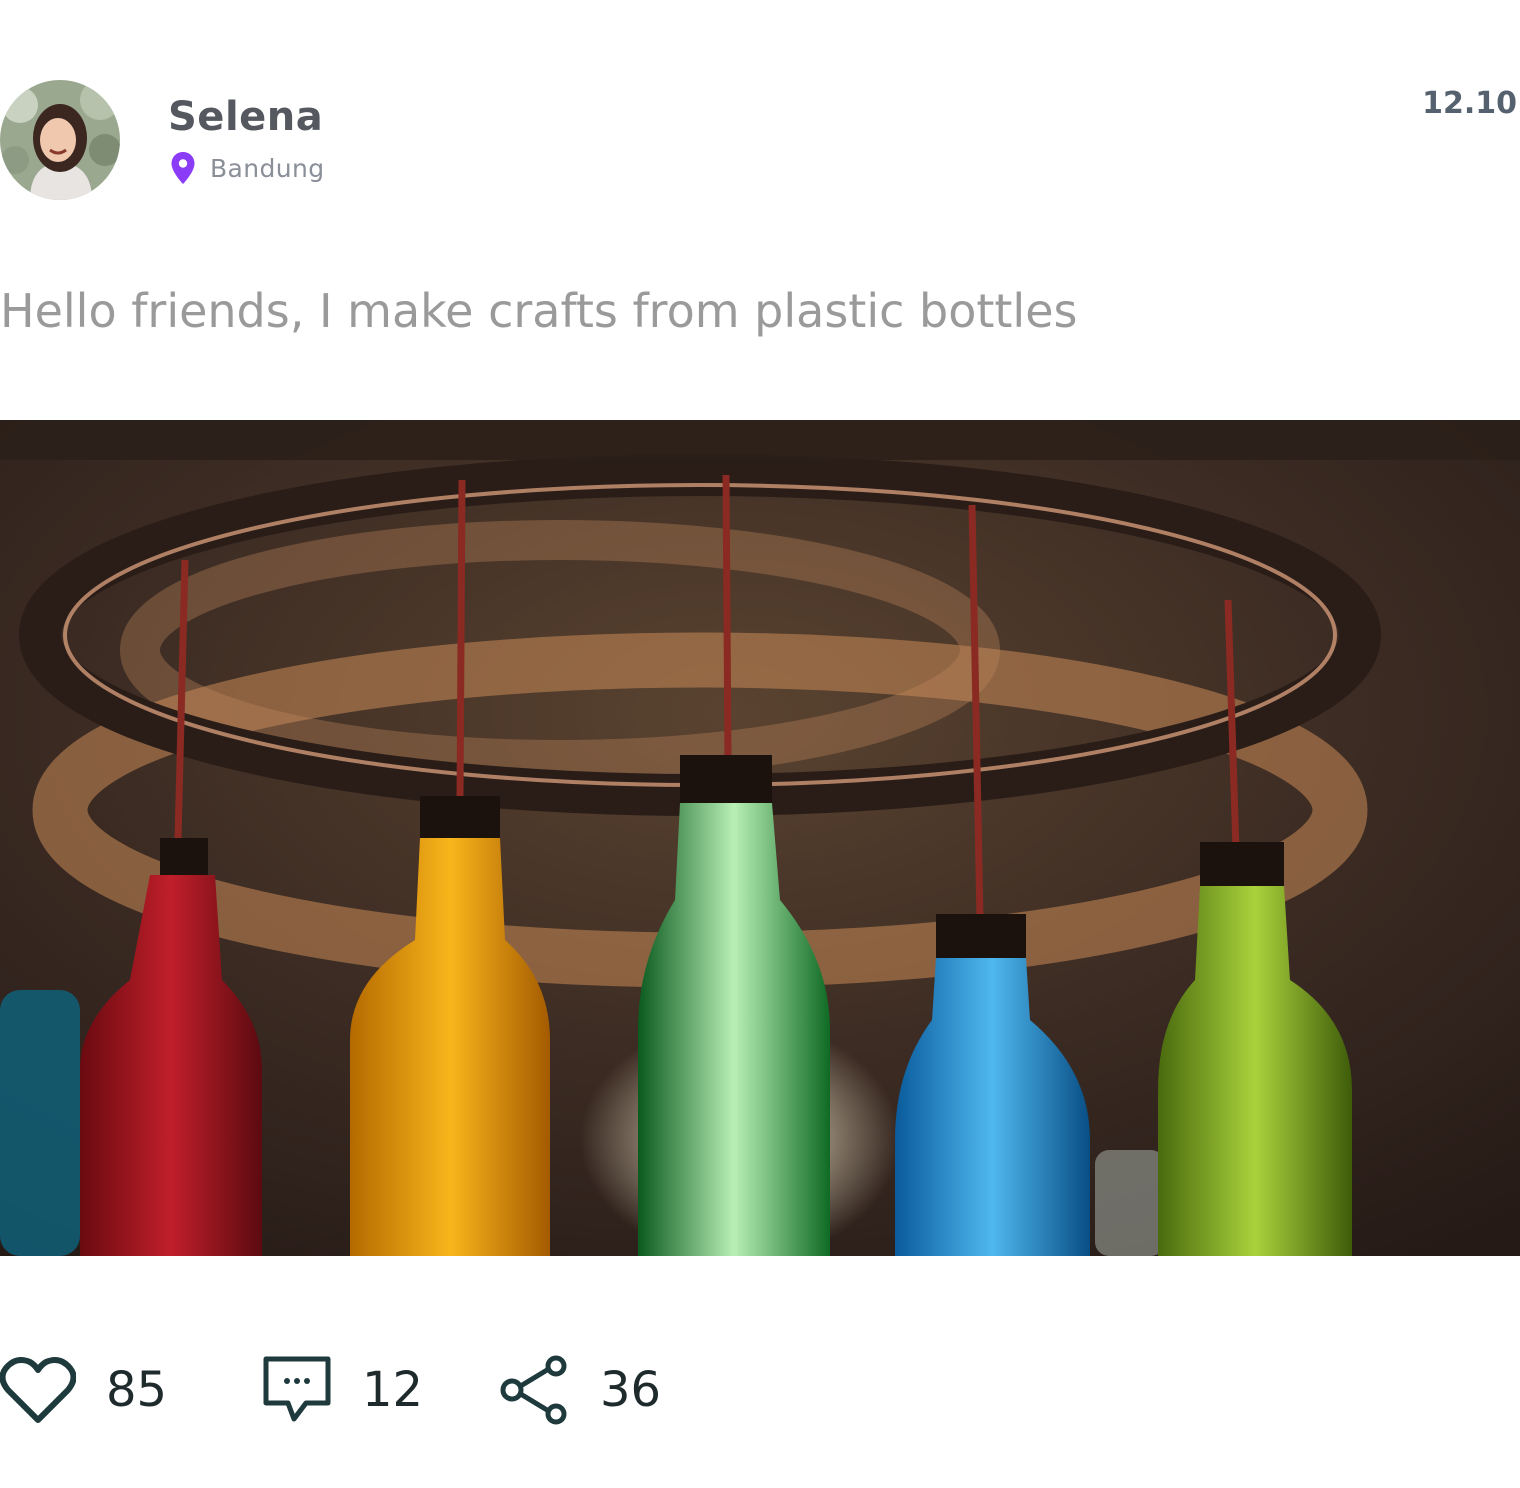 The image size is (1520, 1488). Describe the element at coordinates (579, 1390) in the screenshot. I see `share-button: 36` at that location.